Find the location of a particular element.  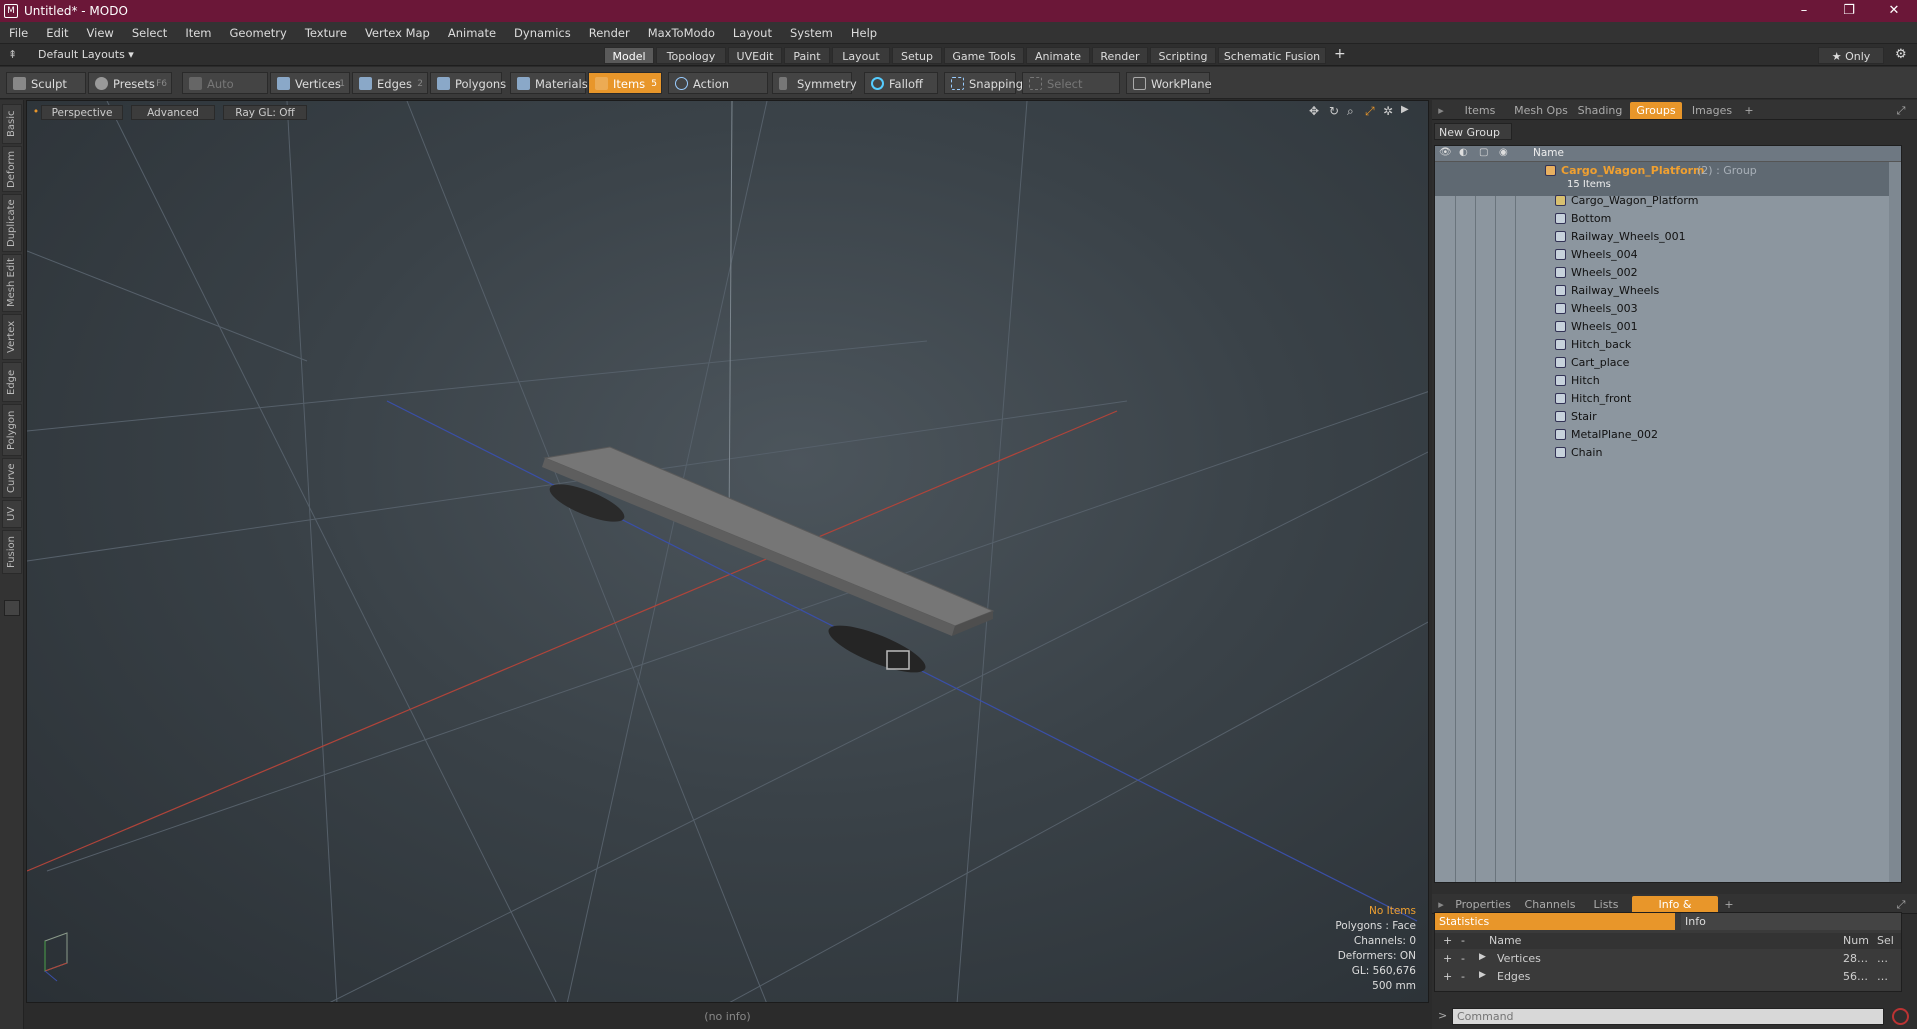

tab-uvedit: UVEdit is located at coordinates (755, 55).